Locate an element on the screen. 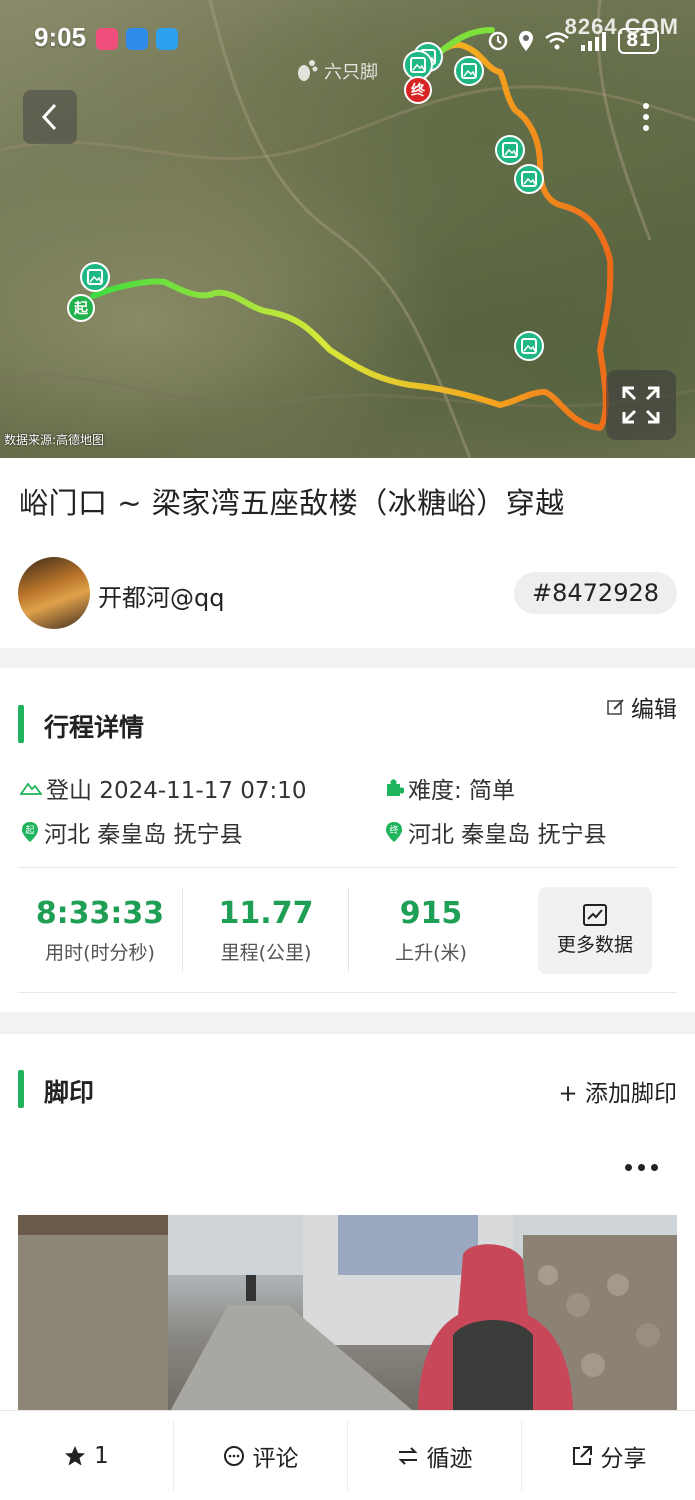 The image size is (695, 1500). footprint-more-button is located at coordinates (641, 1167).